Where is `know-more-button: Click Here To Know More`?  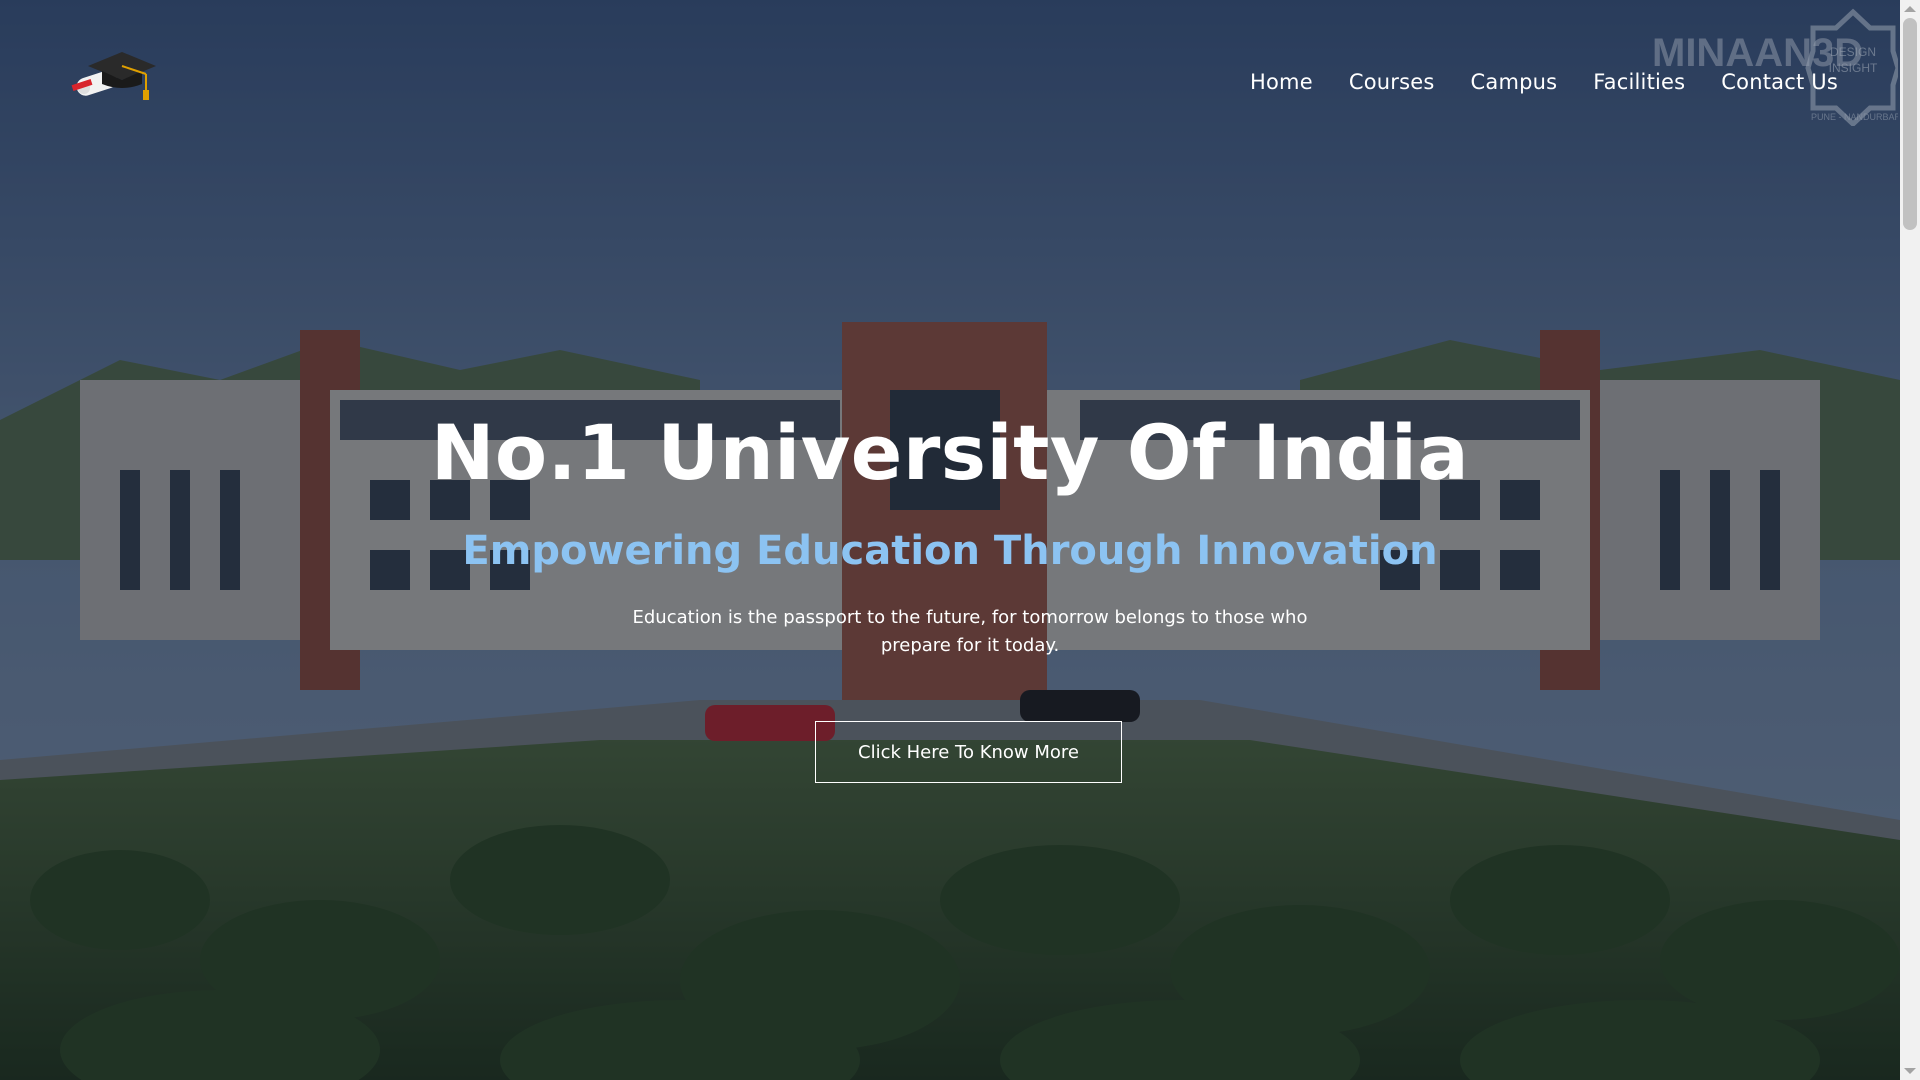
know-more-button: Click Here To Know More is located at coordinates (968, 752).